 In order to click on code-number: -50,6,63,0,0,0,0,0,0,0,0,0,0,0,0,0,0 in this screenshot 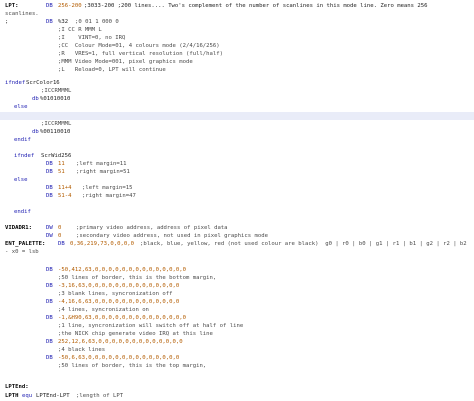, I will do `click(119, 358)`.